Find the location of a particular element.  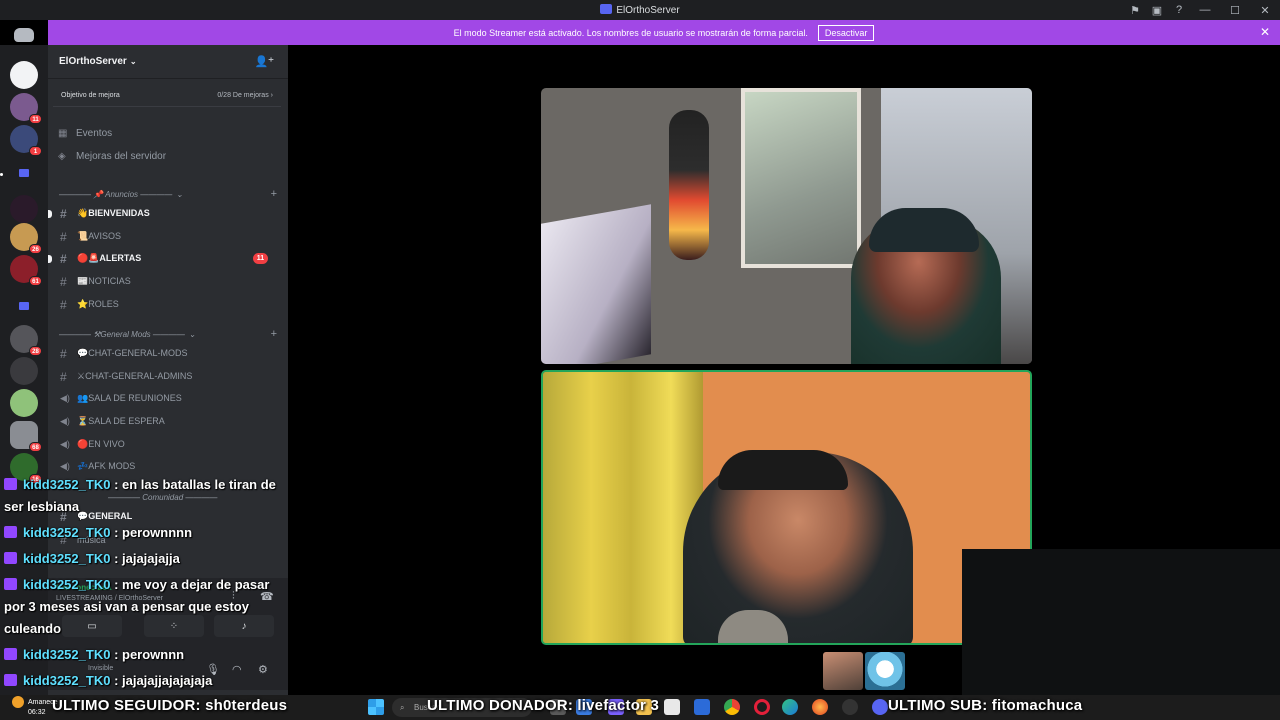

deactivate-button: Desactivar is located at coordinates (846, 32).